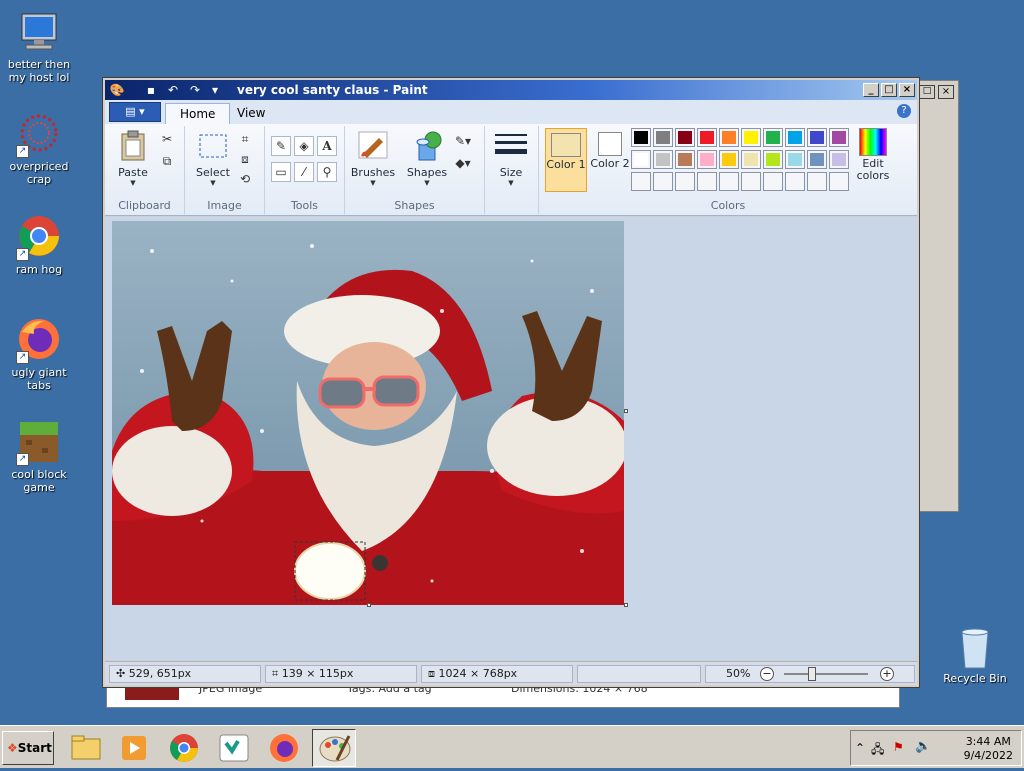 This screenshot has height=771, width=1024. I want to click on cut-icon: ✂, so click(167, 140).